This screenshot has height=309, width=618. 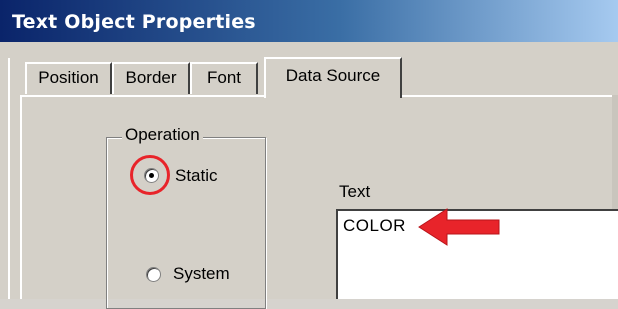 I want to click on tab-label: Font, so click(x=224, y=77).